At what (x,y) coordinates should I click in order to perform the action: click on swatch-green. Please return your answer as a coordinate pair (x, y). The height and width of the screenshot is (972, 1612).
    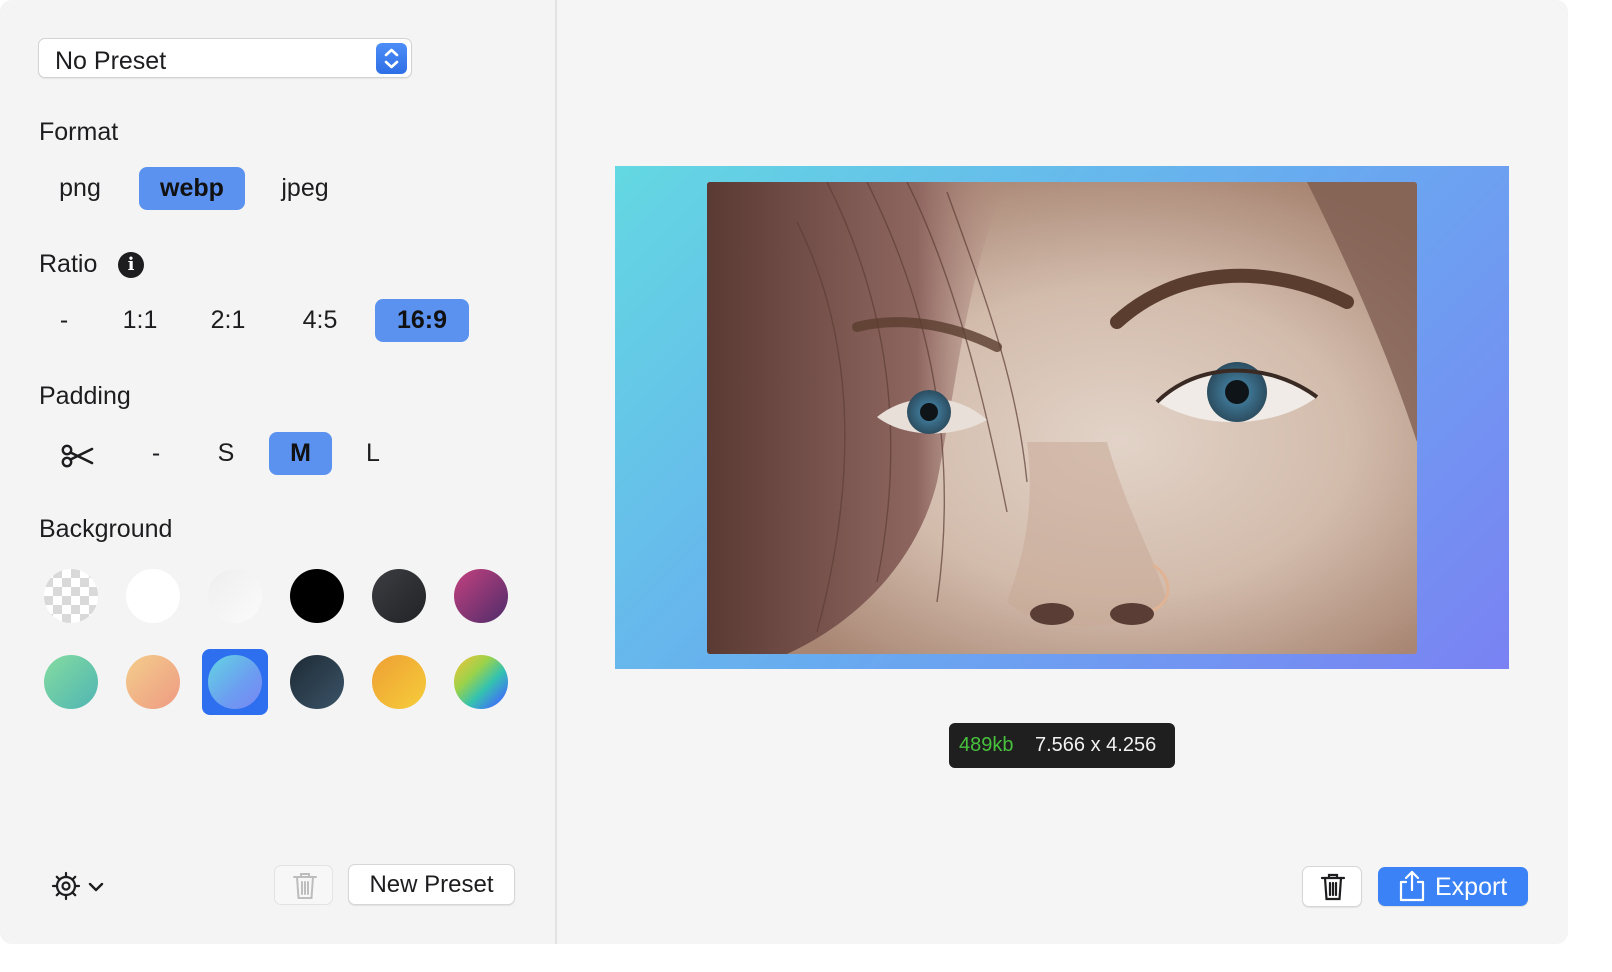
    Looking at the image, I should click on (71, 682).